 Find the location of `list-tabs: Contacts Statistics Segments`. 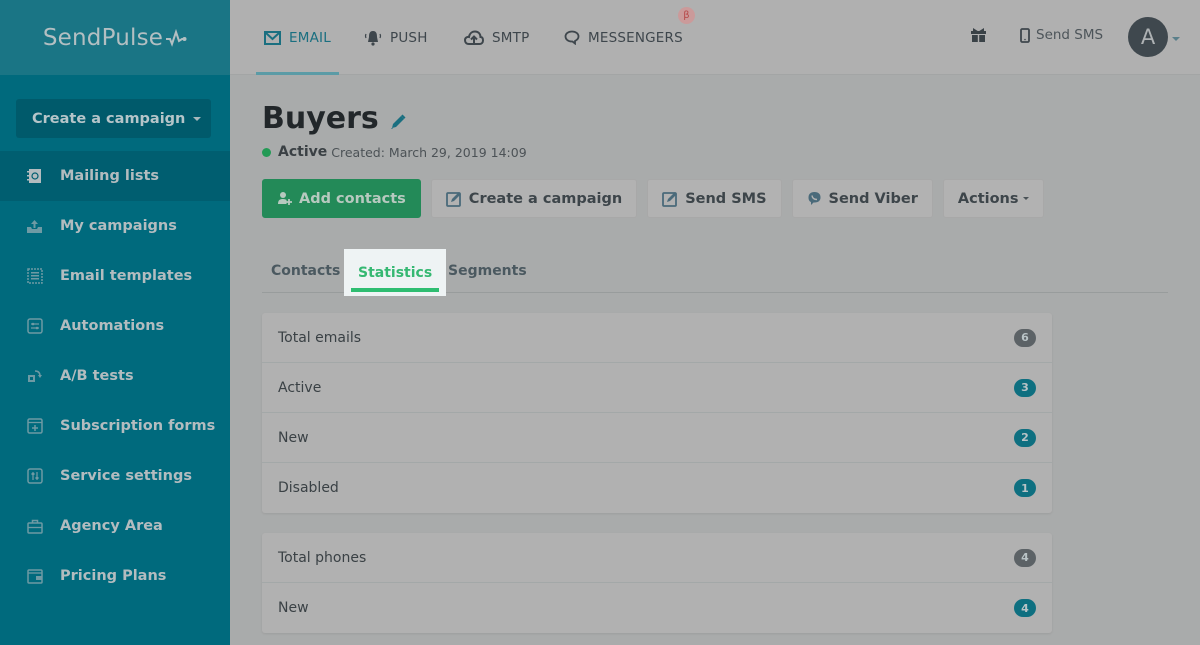

list-tabs: Contacts Statistics Segments is located at coordinates (715, 272).